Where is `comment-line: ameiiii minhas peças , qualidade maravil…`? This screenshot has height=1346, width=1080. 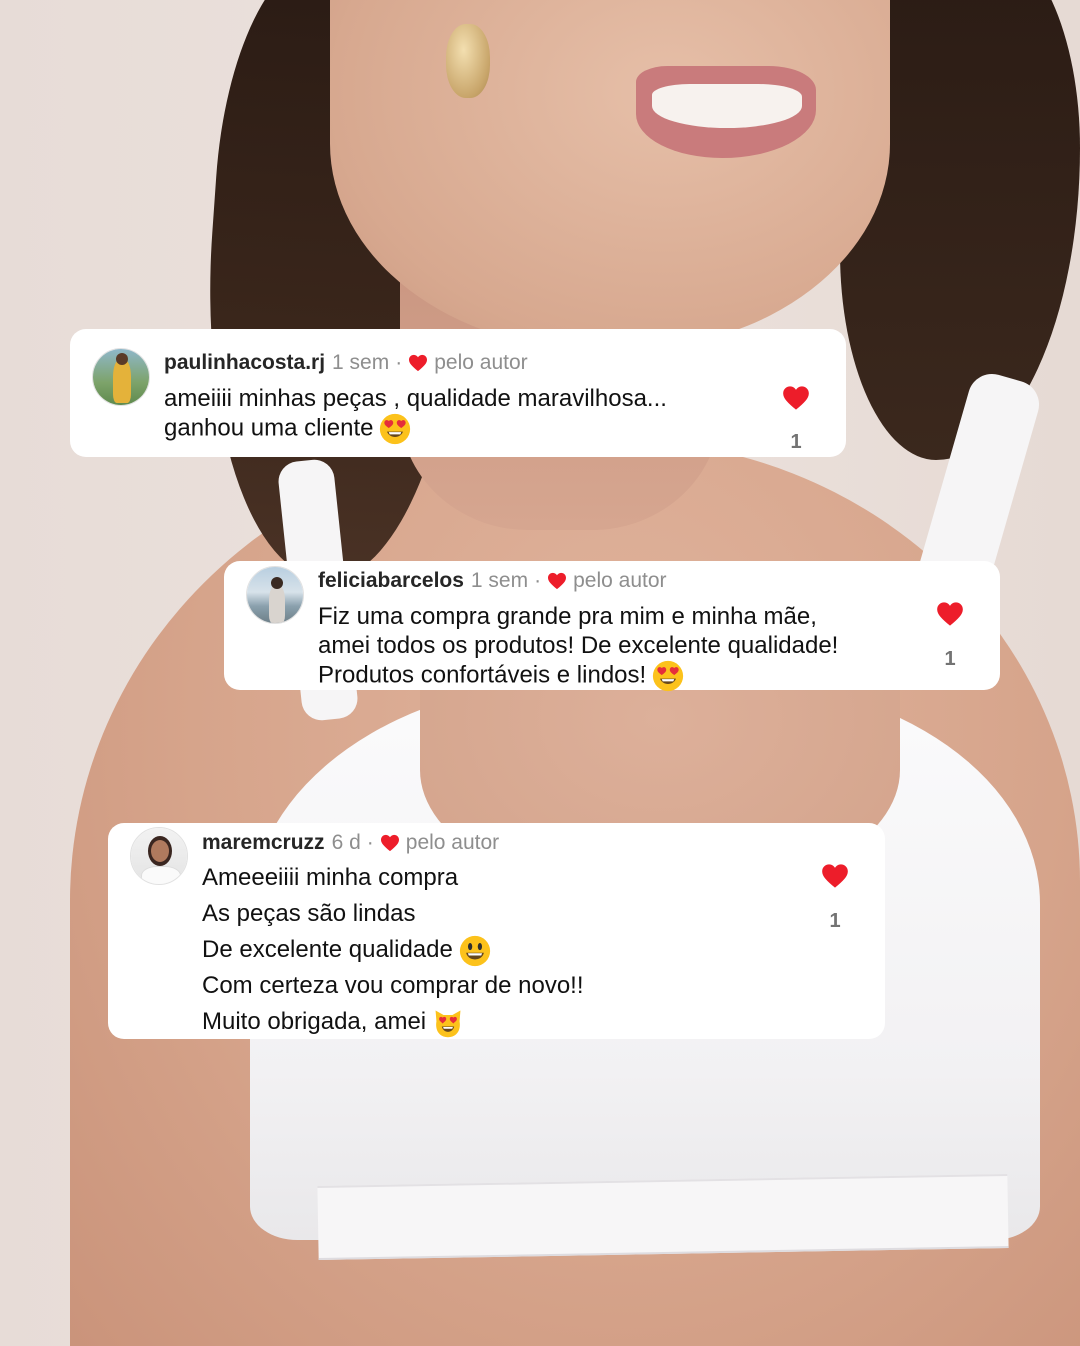
comment-line: ameiiii minhas peças , qualidade maravil… is located at coordinates (415, 398).